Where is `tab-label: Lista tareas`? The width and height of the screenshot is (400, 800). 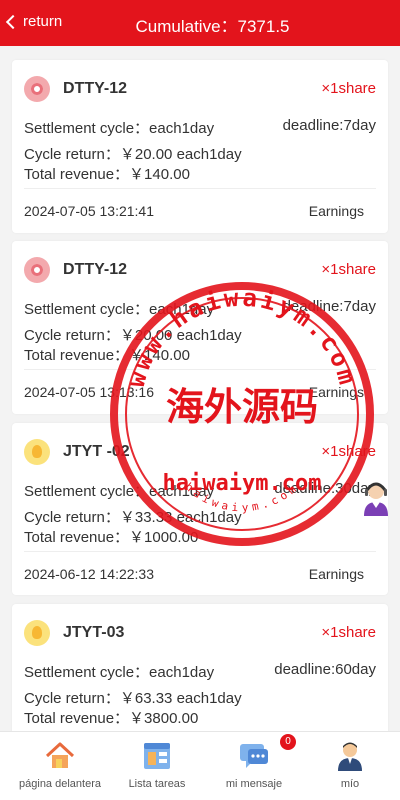 tab-label: Lista tareas is located at coordinates (157, 784).